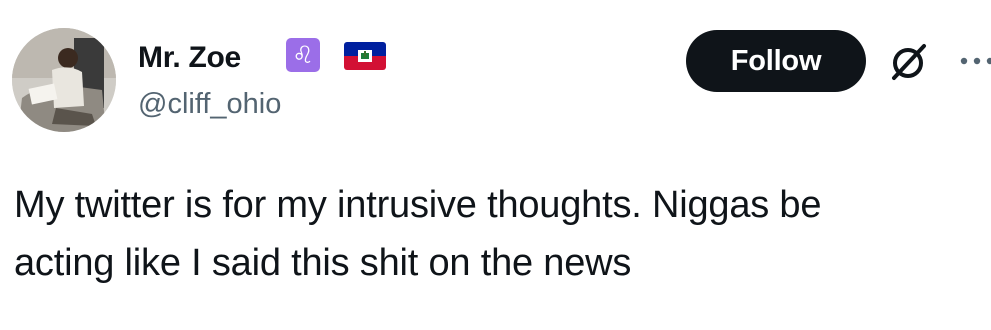  Describe the element at coordinates (908, 62) in the screenshot. I see `grok-icon` at that location.